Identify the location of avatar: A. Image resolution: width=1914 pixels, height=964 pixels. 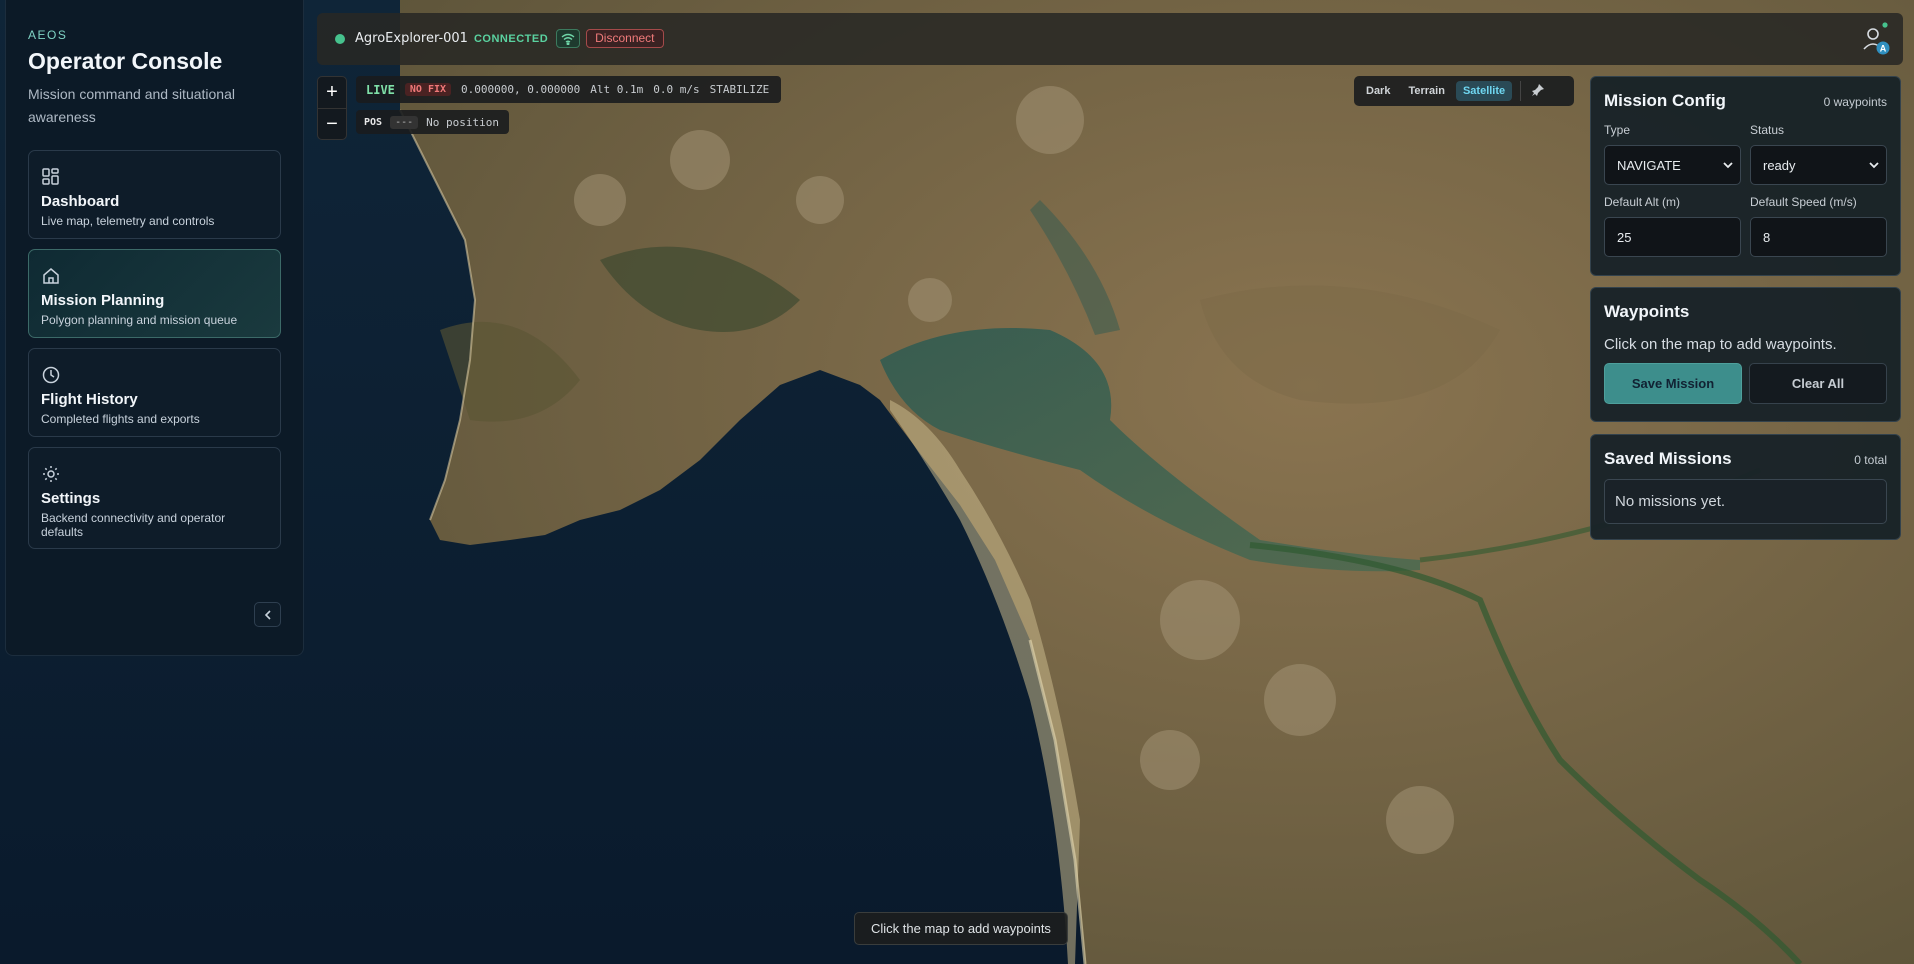
(1875, 39).